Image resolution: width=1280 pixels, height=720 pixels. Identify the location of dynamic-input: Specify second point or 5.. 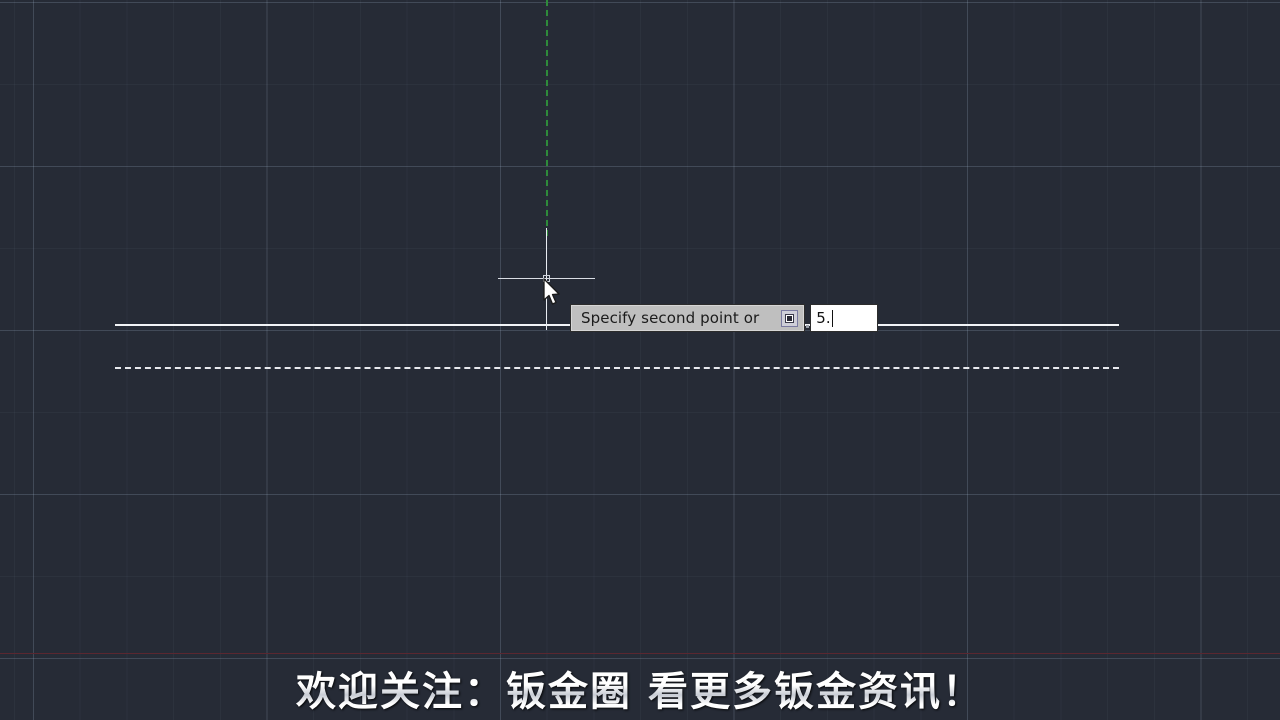
(724, 318).